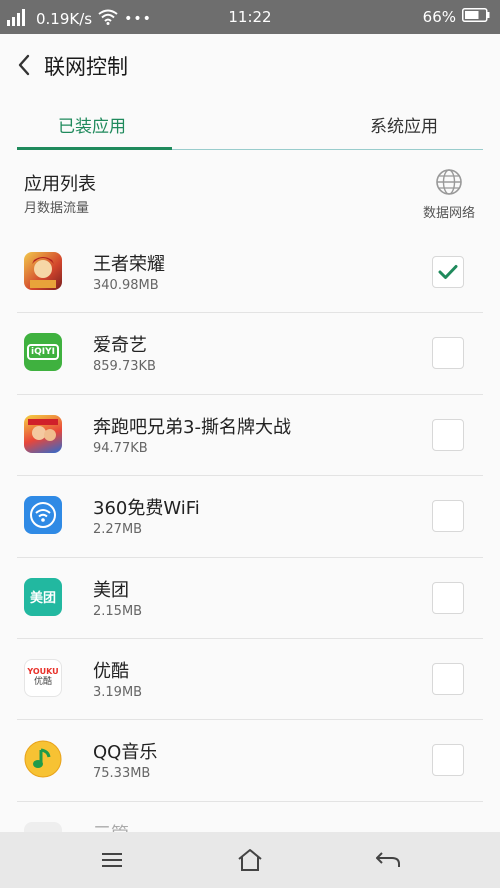  Describe the element at coordinates (43, 433) in the screenshot. I see `running-man-icon` at that location.